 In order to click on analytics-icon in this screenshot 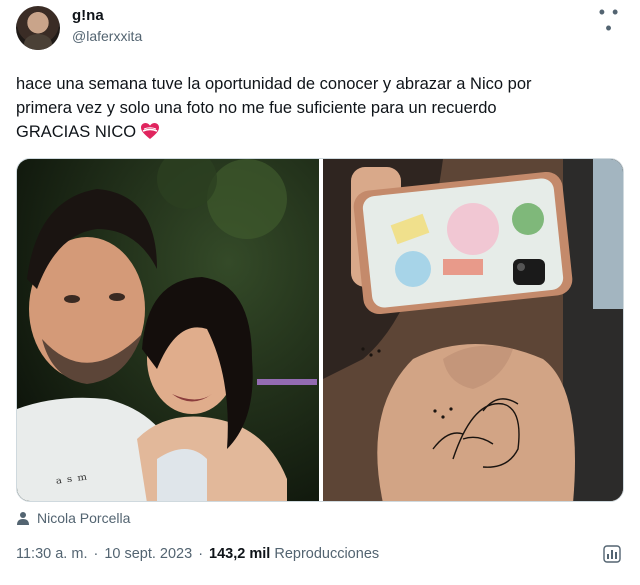, I will do `click(612, 554)`.